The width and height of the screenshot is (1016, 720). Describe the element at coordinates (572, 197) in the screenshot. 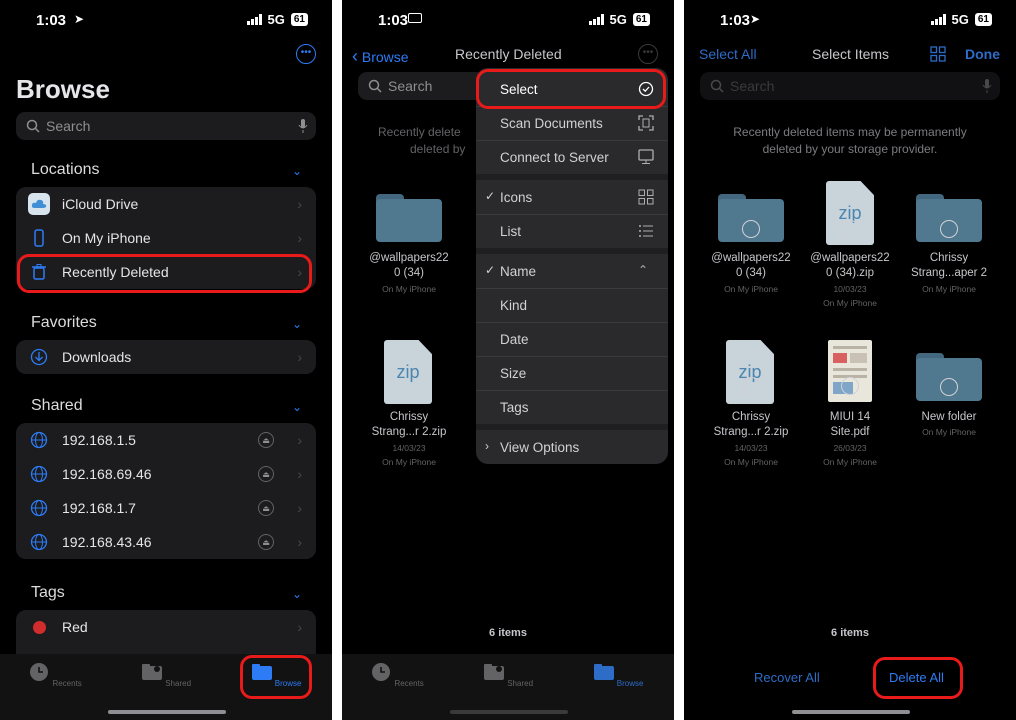

I see `menu-item-icons: ✓ Icons` at that location.